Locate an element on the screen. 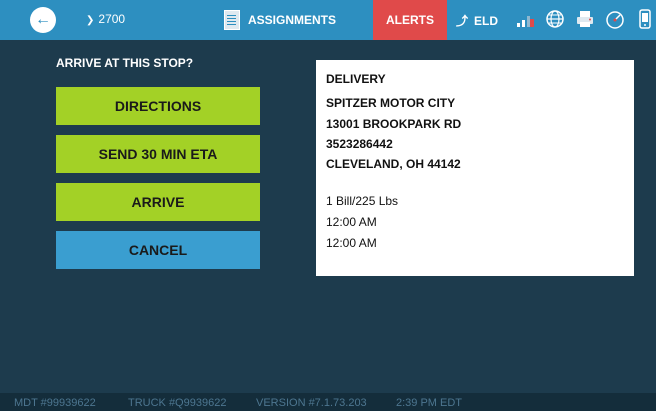 The height and width of the screenshot is (411, 656). alerts-tab: ALERTS is located at coordinates (410, 20).